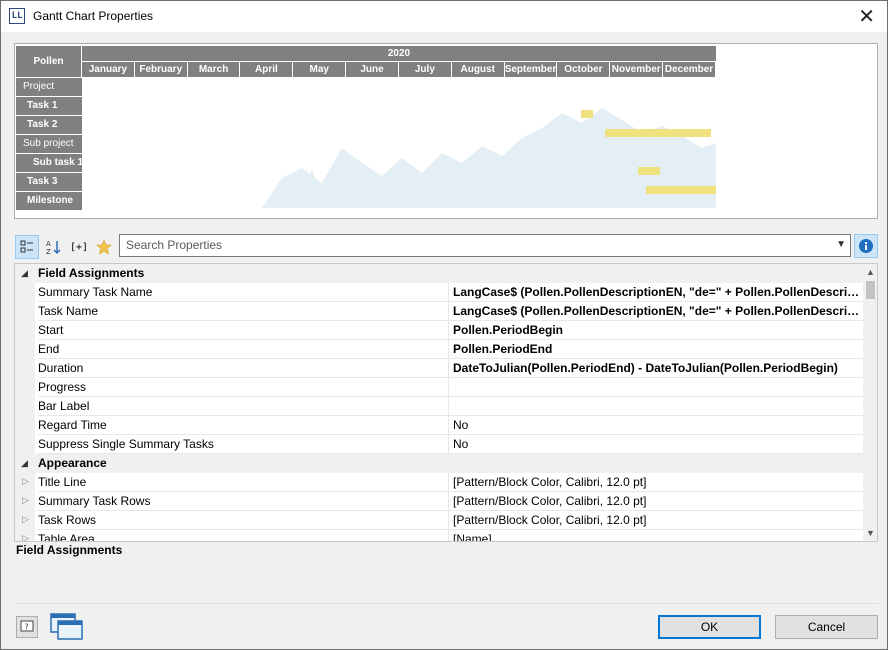 Image resolution: width=888 pixels, height=650 pixels. I want to click on gantt-month-label: March, so click(214, 69).